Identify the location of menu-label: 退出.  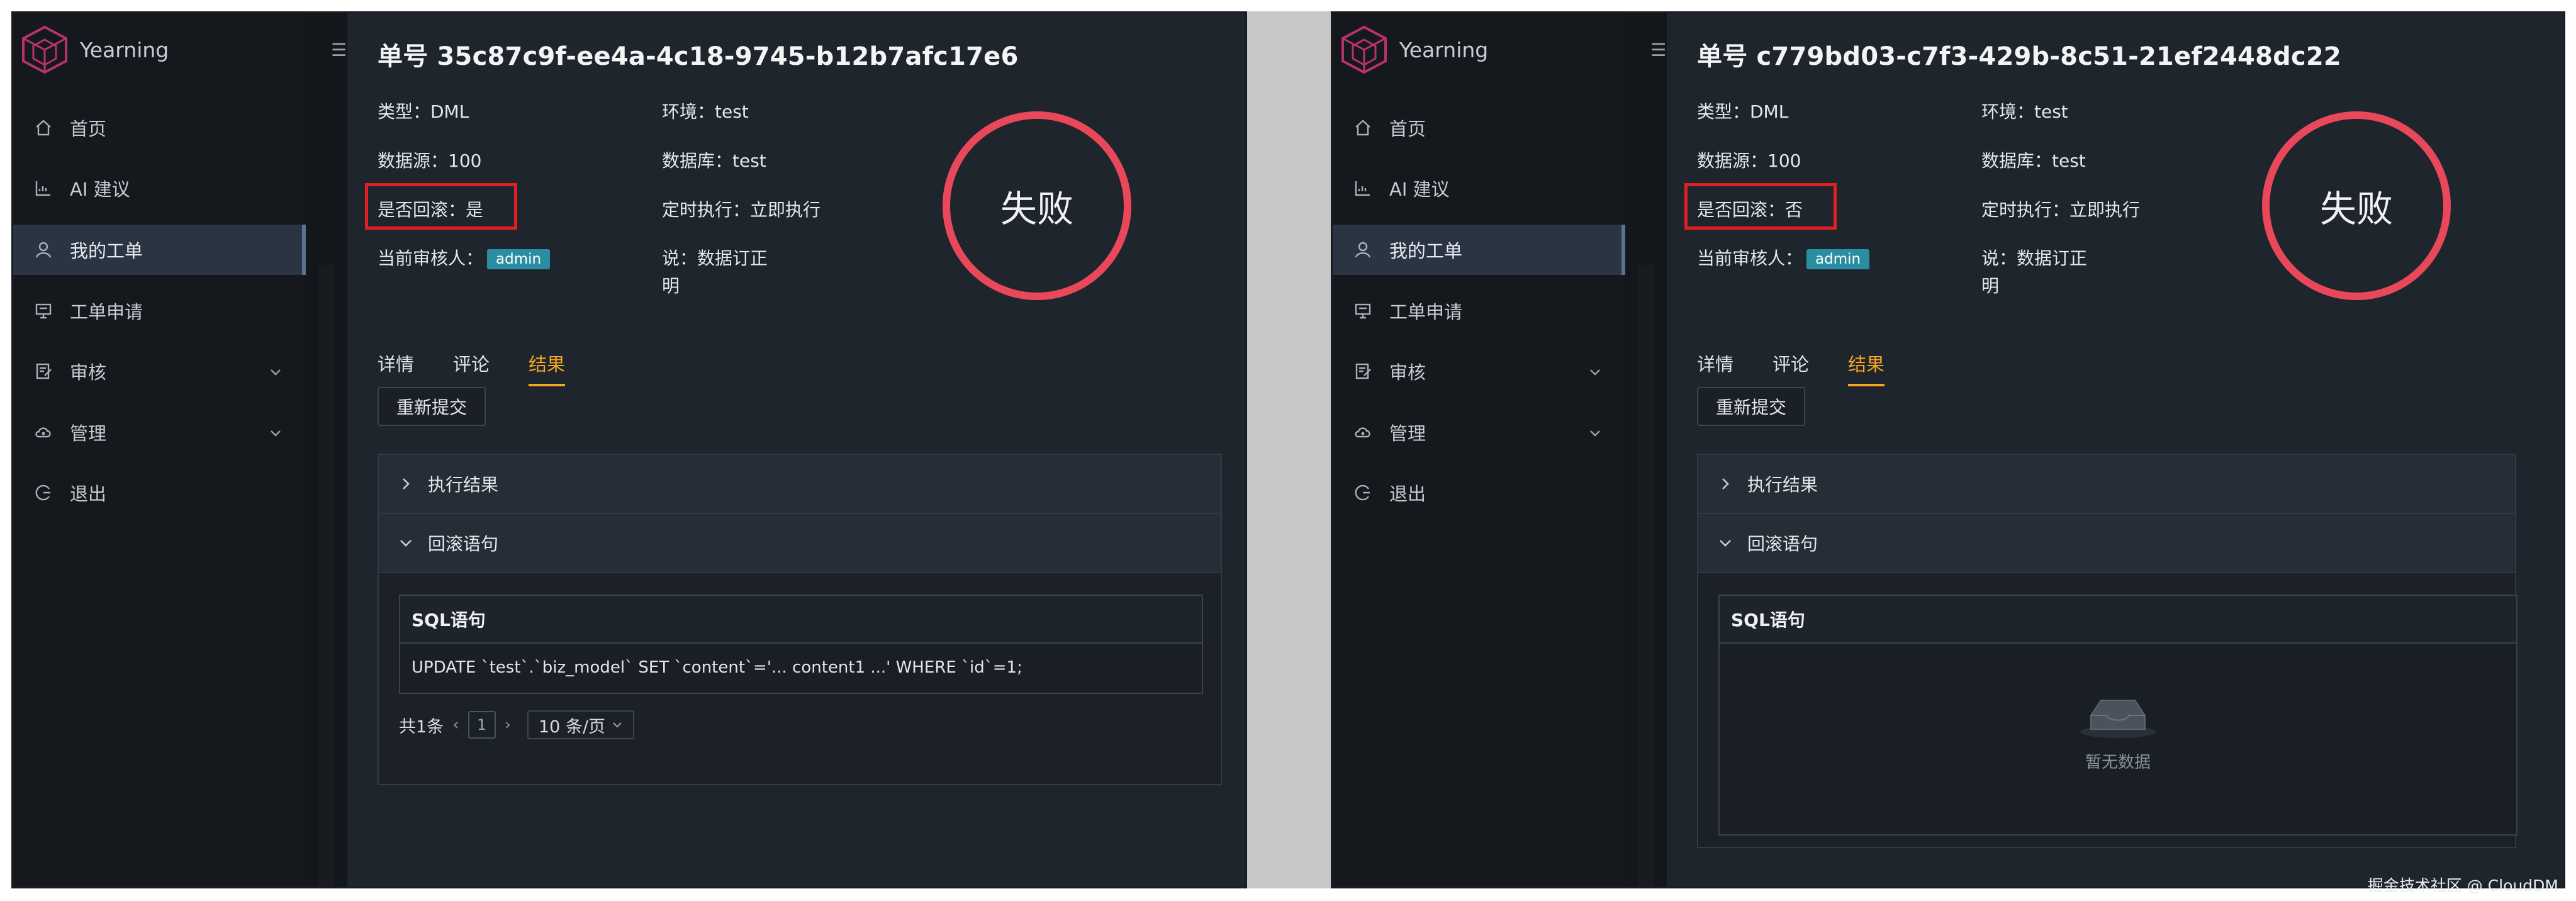
(88, 494).